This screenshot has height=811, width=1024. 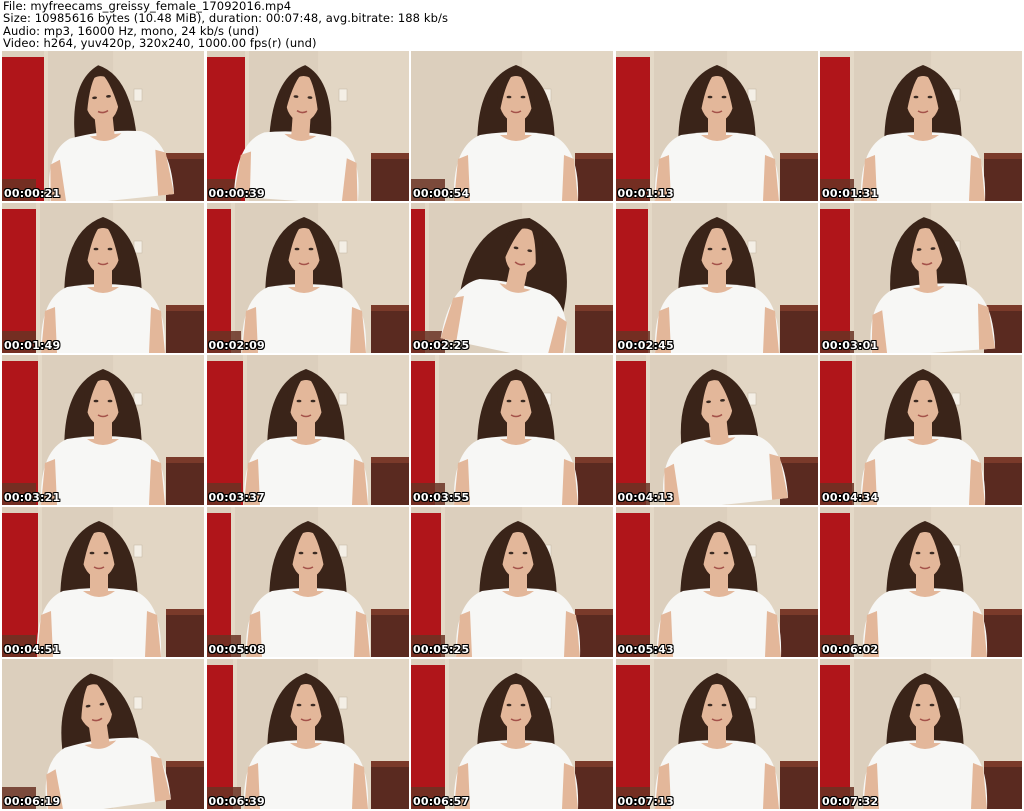 I want to click on thumbnail-timestamp: 00:06:39, so click(x=236, y=801).